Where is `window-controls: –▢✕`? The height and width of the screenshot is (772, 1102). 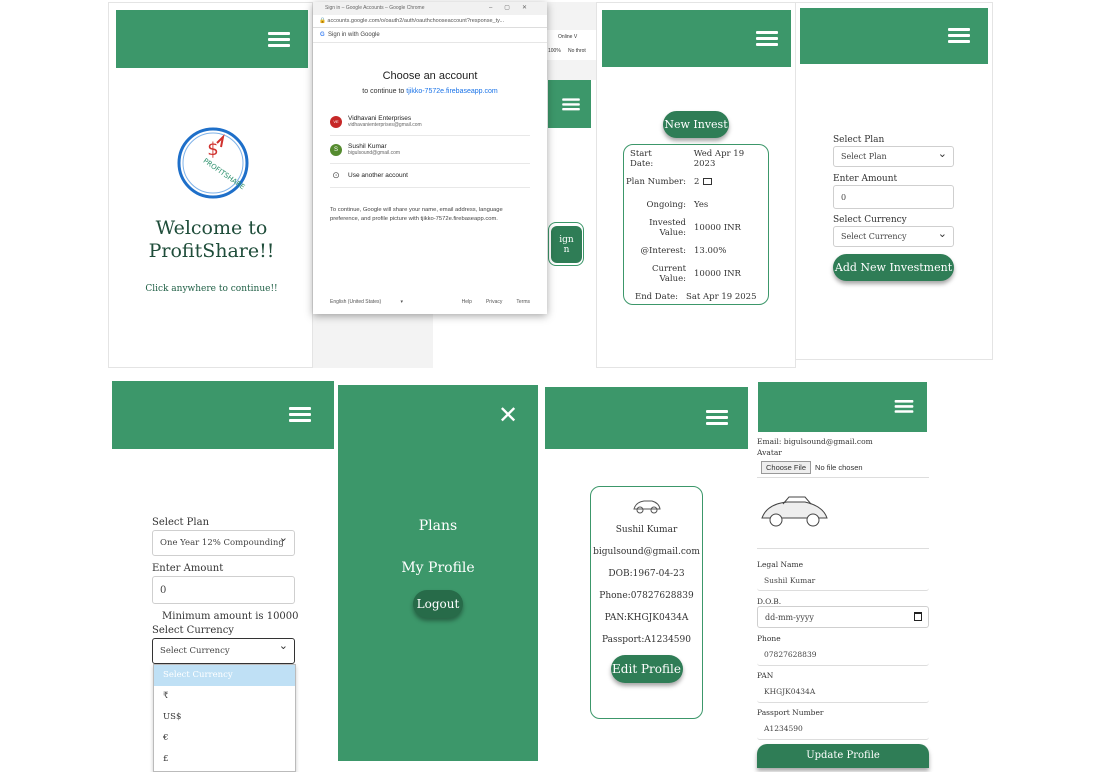 window-controls: –▢✕ is located at coordinates (514, 7).